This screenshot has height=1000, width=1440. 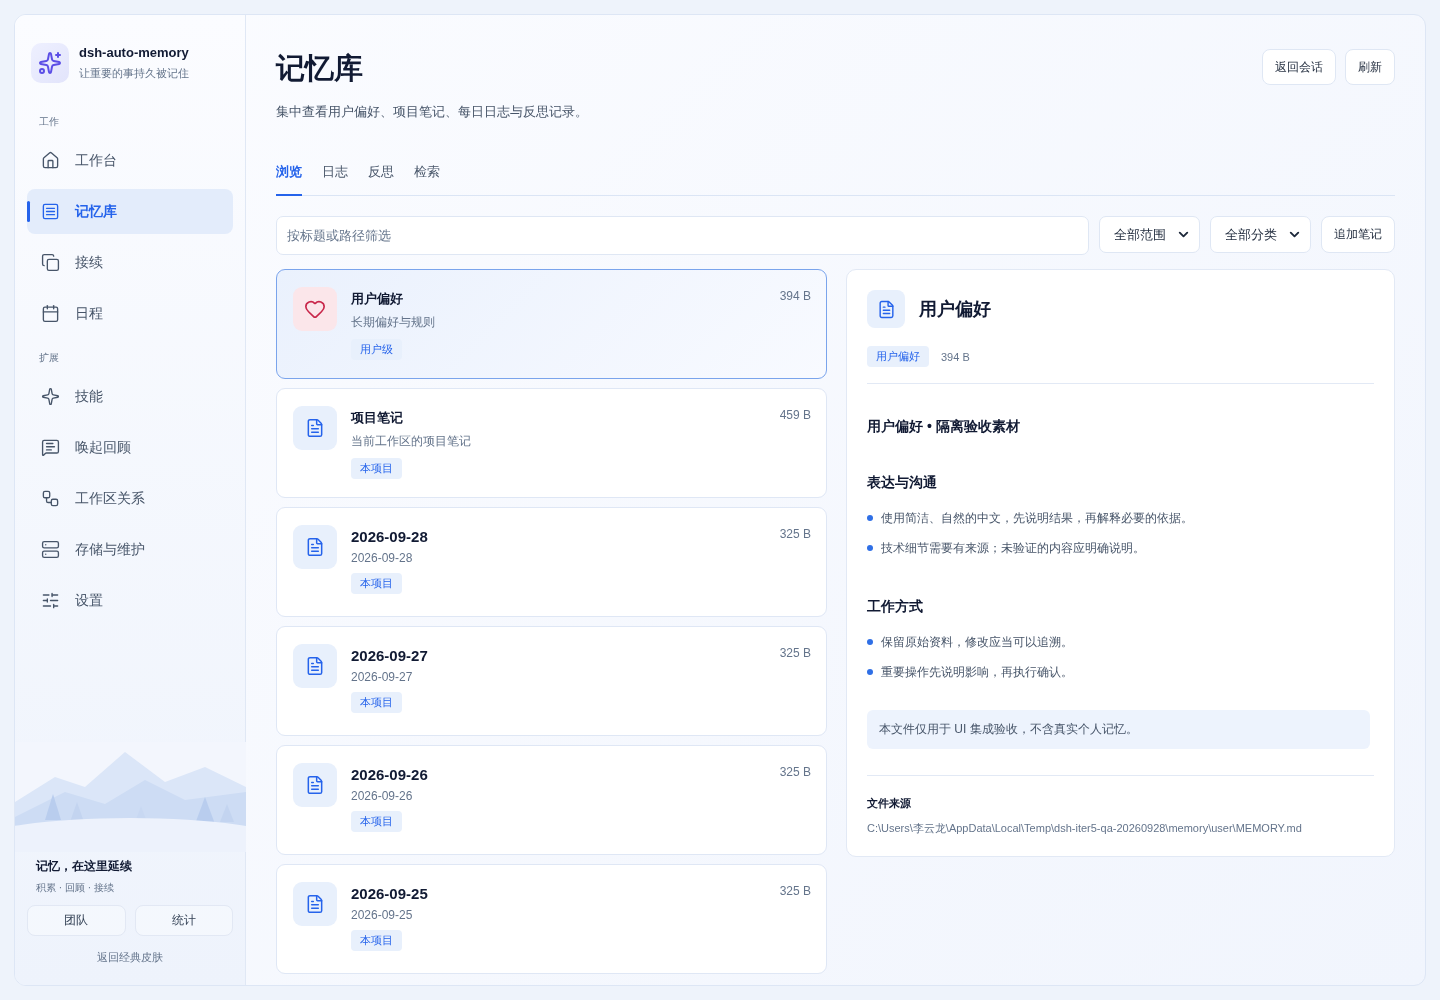 I want to click on tab: 检索, so click(x=427, y=177).